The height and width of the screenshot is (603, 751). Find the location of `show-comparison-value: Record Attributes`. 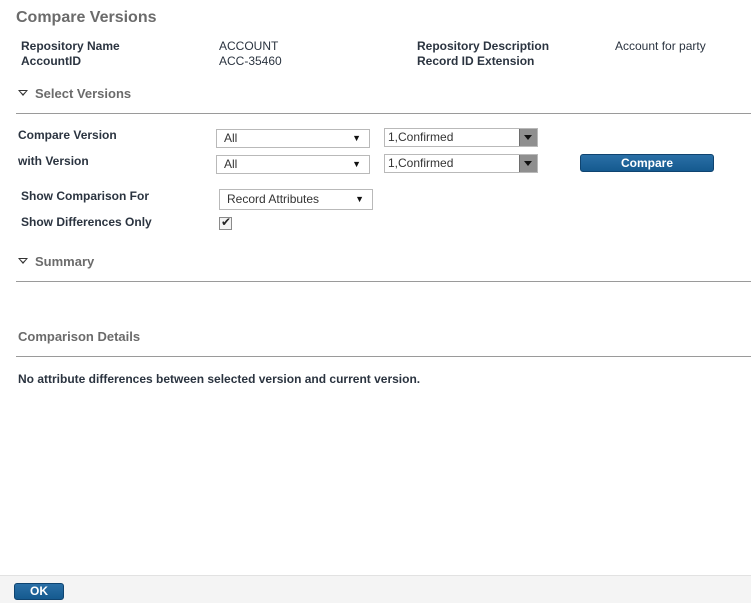

show-comparison-value: Record Attributes is located at coordinates (273, 199).